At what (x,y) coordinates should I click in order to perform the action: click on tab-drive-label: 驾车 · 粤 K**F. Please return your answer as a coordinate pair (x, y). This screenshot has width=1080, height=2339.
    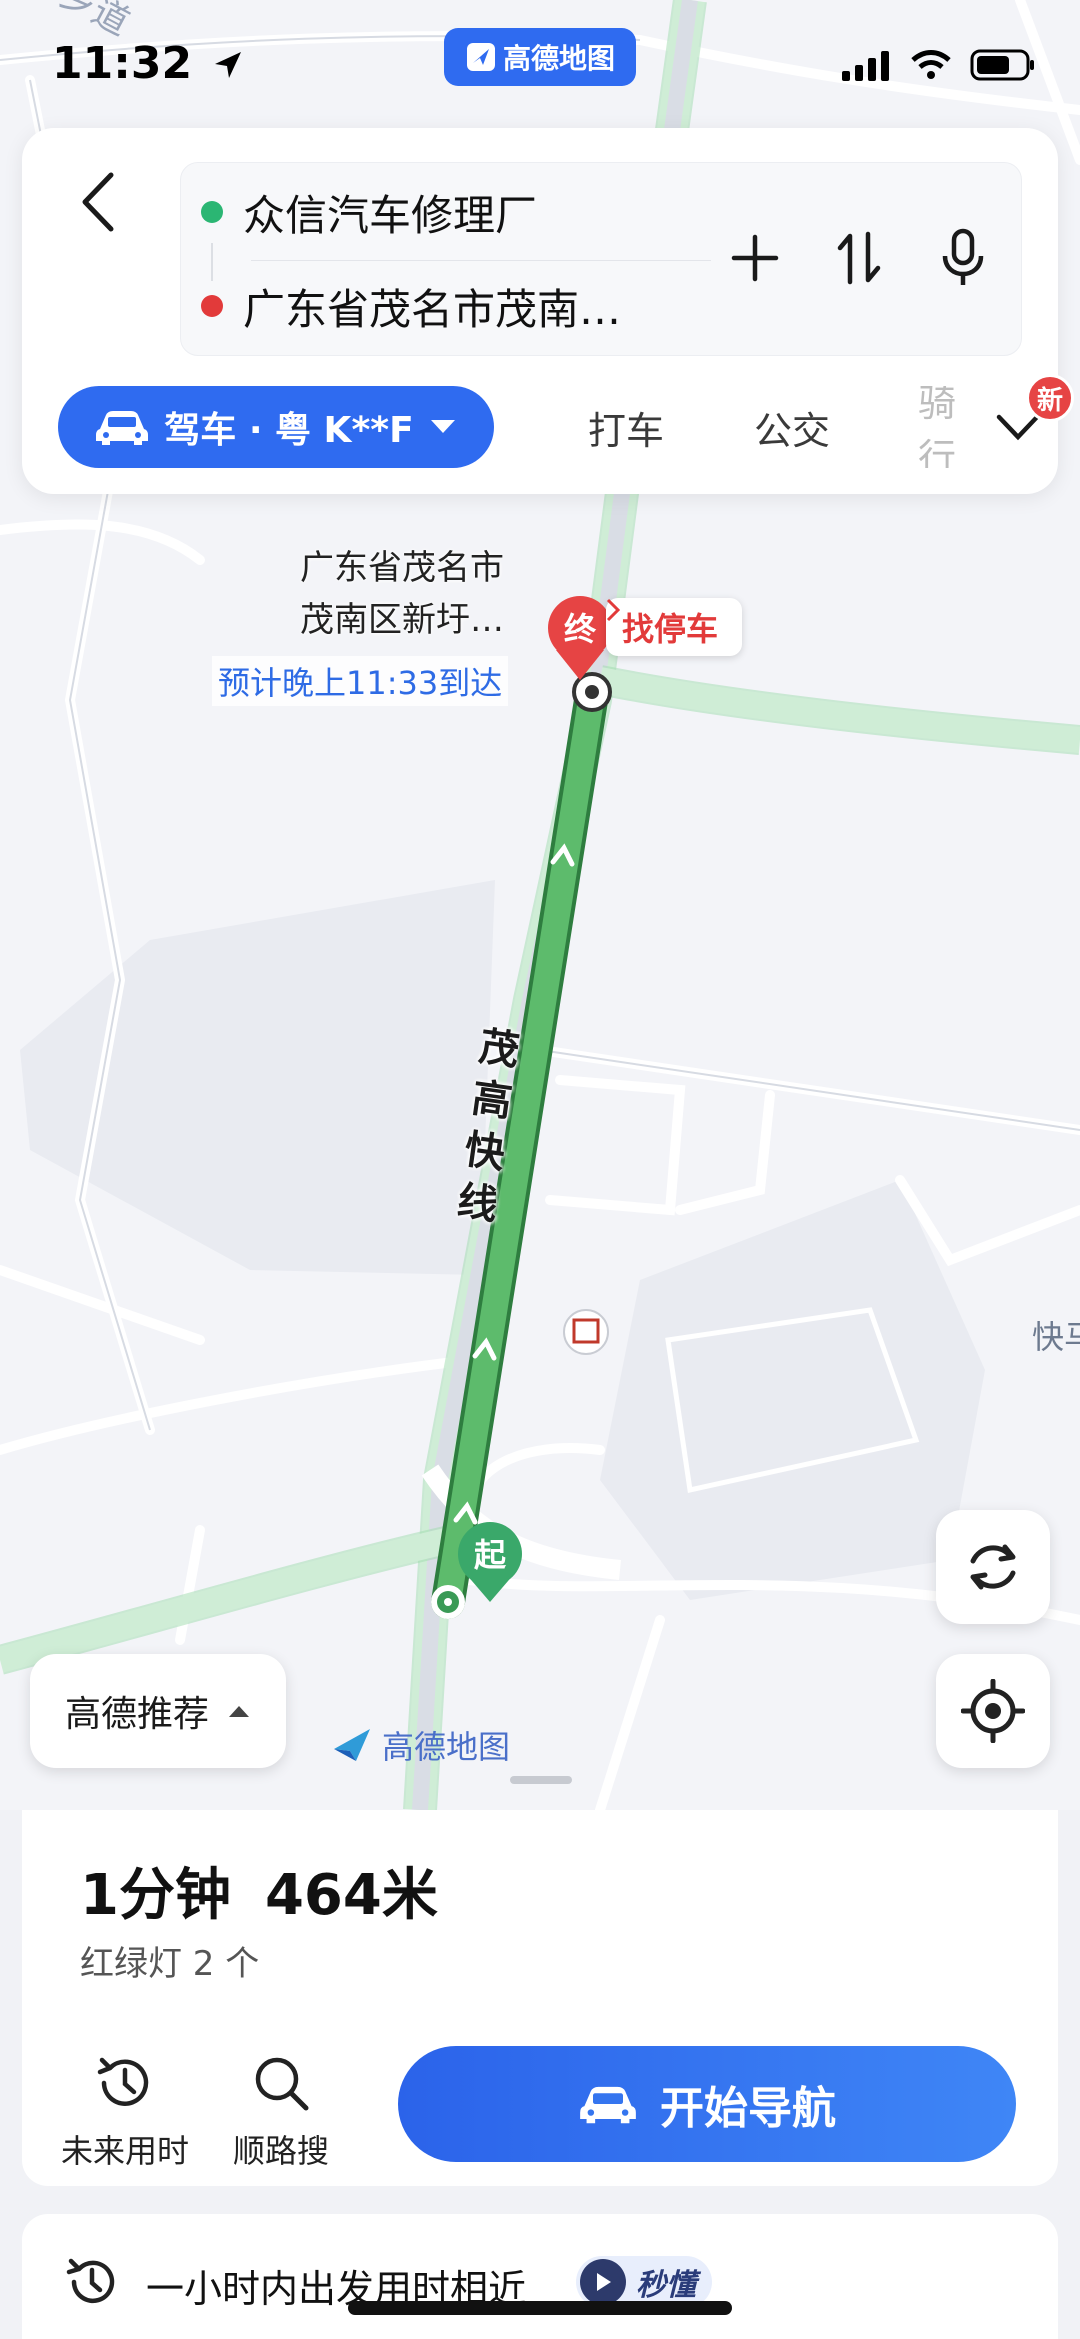
    Looking at the image, I should click on (289, 430).